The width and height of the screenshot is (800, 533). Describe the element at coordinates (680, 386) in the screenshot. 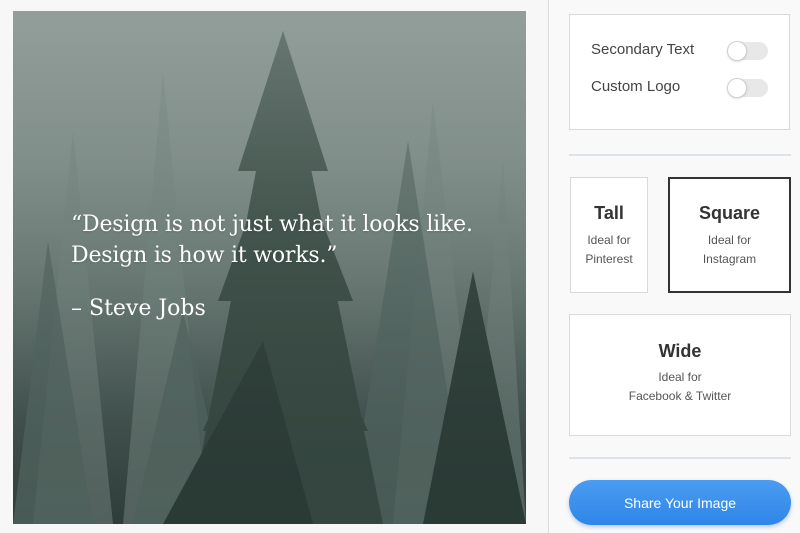

I see `size-subtitle: Ideal for Facebook & Twitter` at that location.